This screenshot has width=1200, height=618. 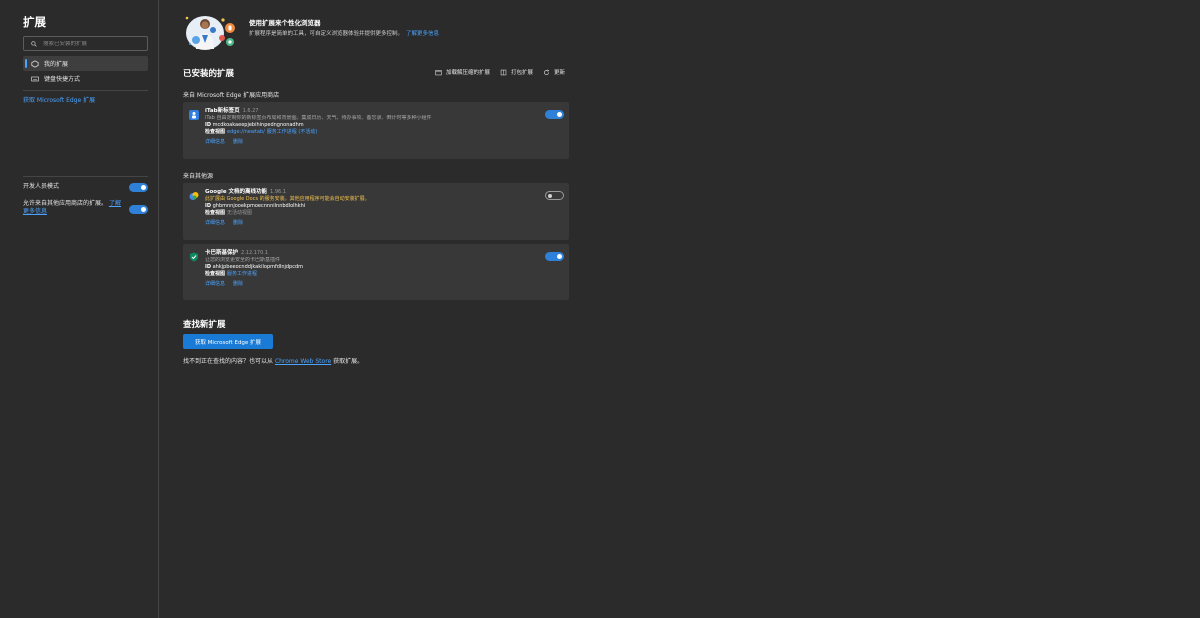 I want to click on extension-warning: 此扩展由 Google Docs 的服务安装。其他应用程序可能会自动安装扩展。, so click(x=287, y=199).